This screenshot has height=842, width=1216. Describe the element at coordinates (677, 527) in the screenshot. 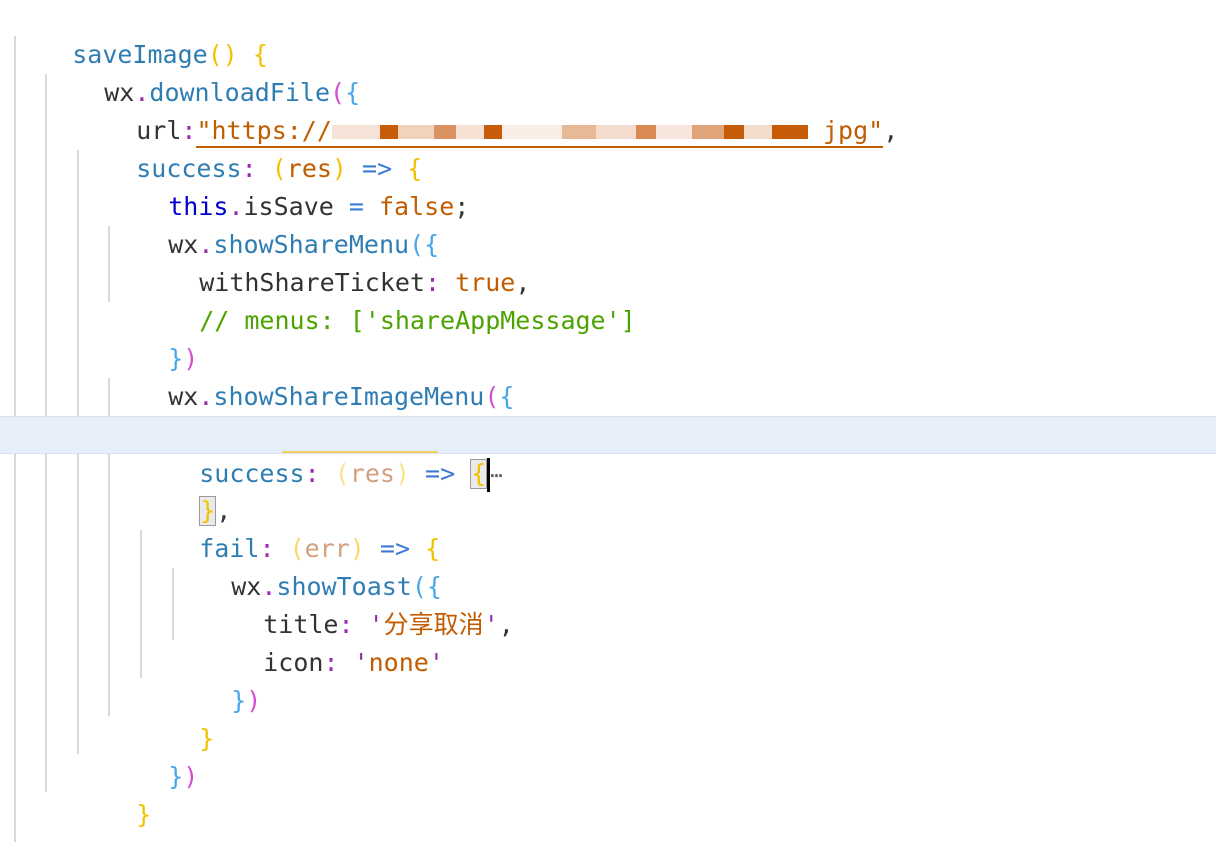

I see `code-line: fail: (err) => {` at that location.